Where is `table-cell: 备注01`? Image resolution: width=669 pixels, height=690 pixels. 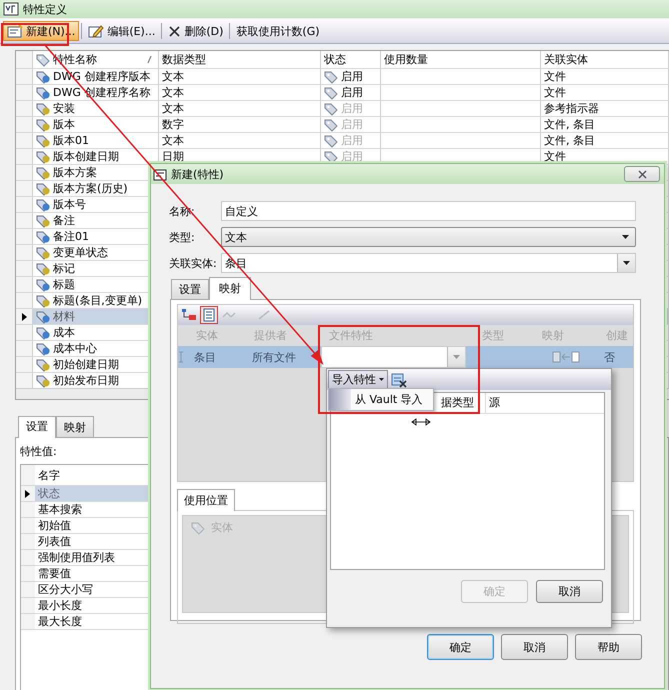 table-cell: 备注01 is located at coordinates (71, 236).